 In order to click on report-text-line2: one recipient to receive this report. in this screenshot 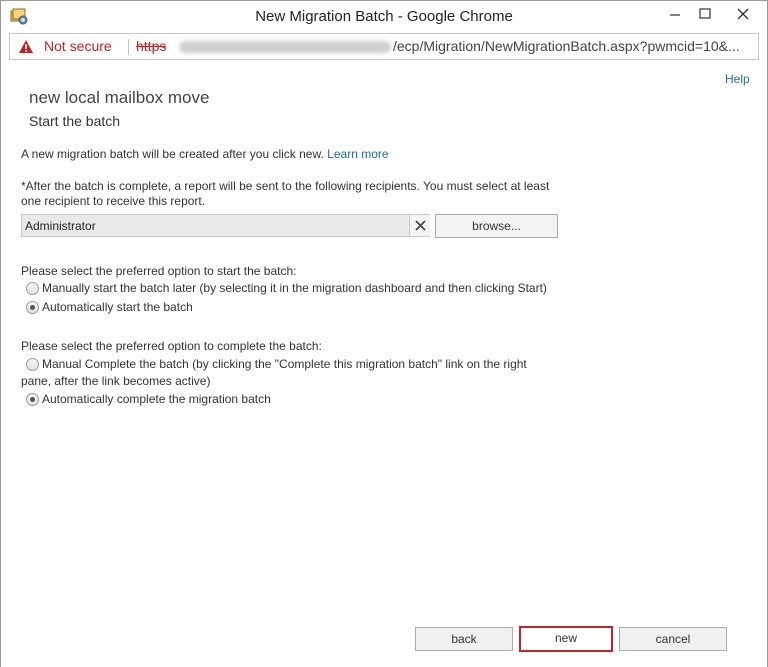, I will do `click(113, 201)`.